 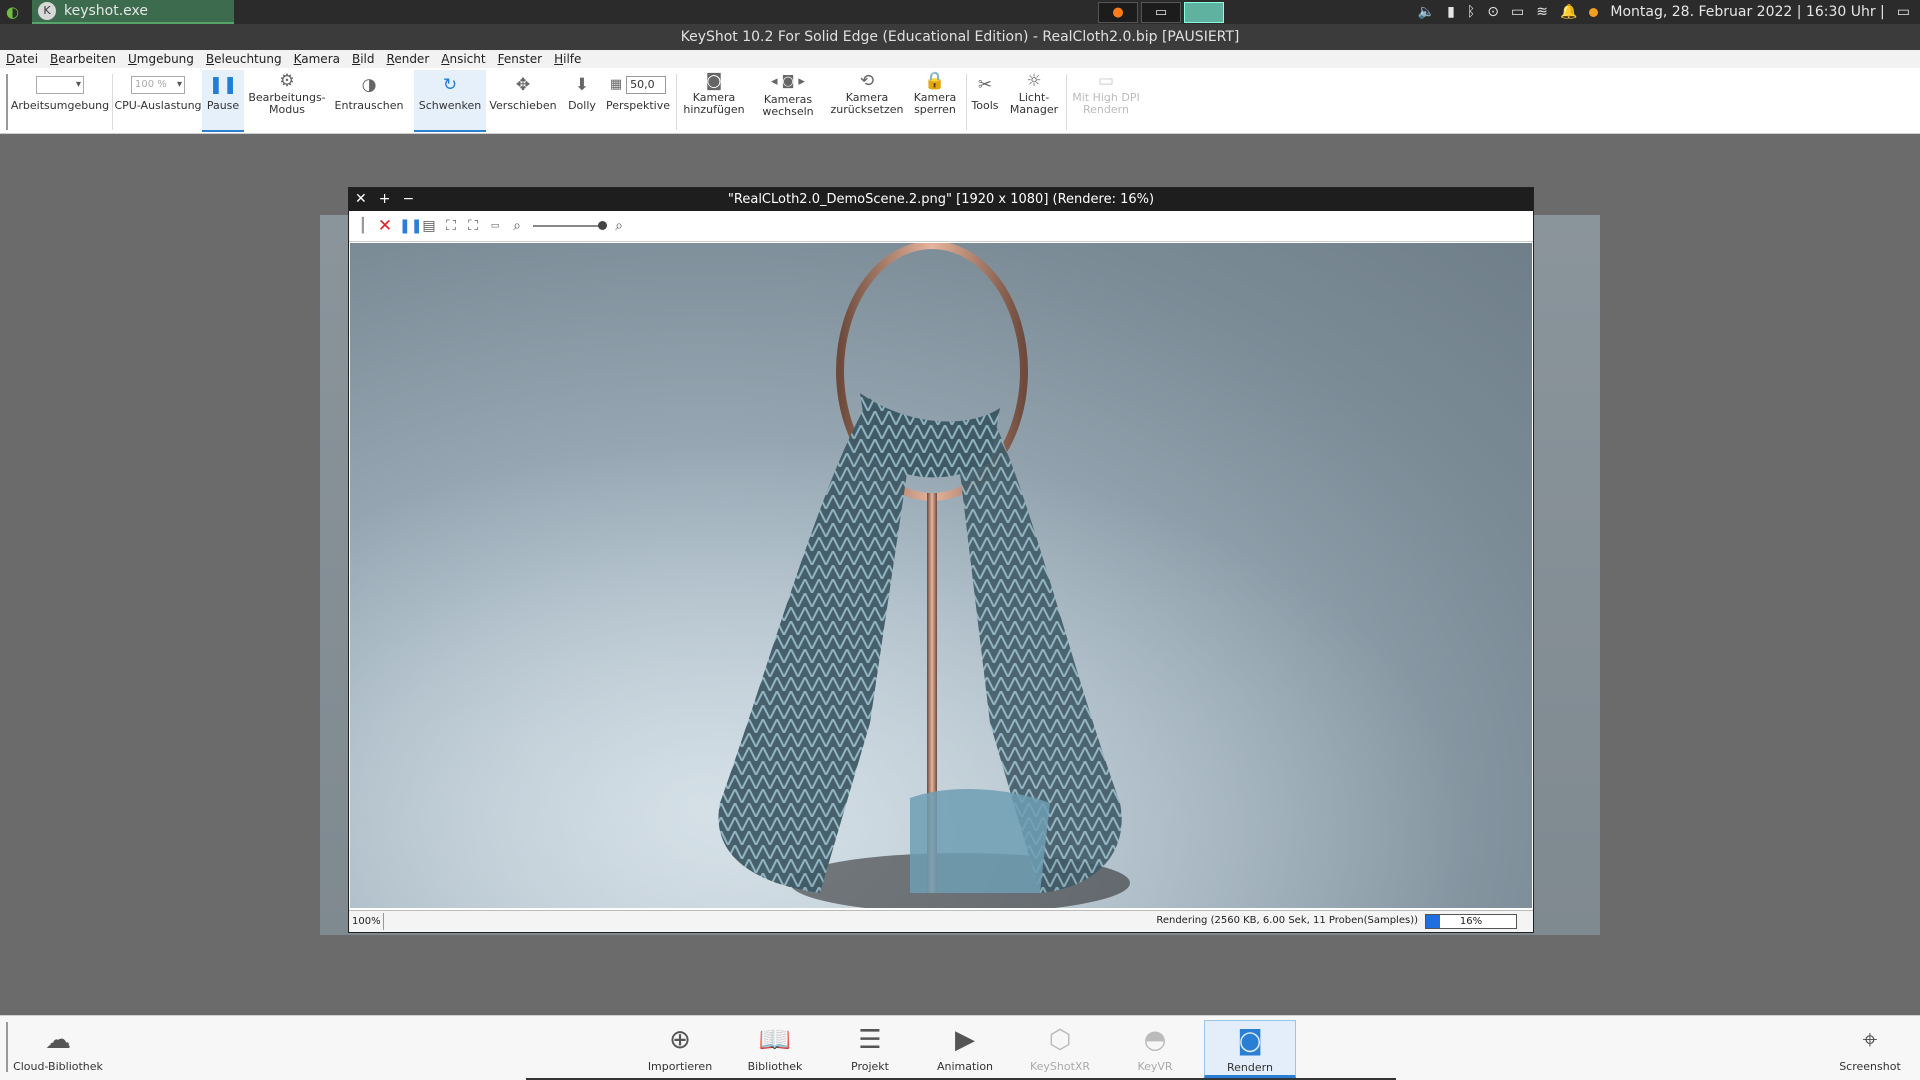 I want to click on reset-camera-icon: ⟲, so click(x=867, y=81).